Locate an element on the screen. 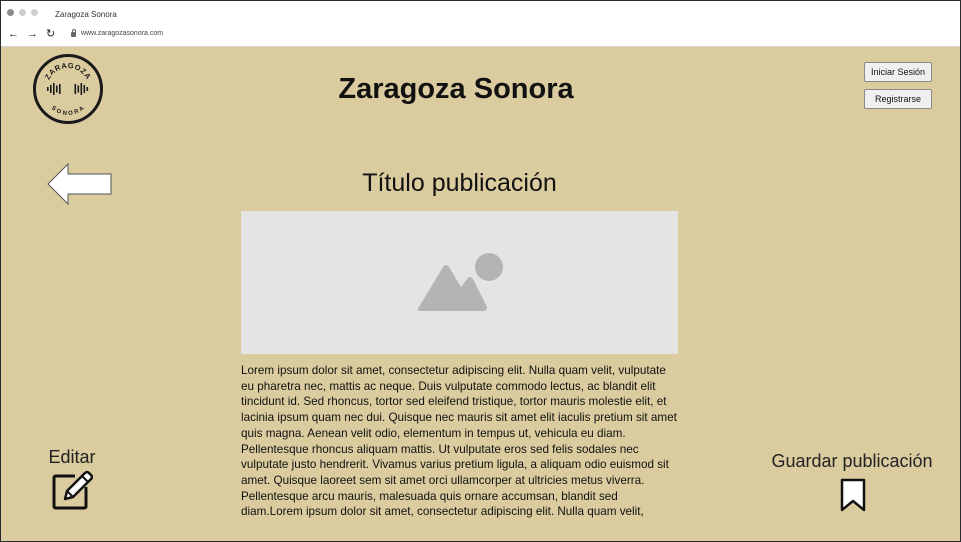 The height and width of the screenshot is (542, 961). register-button: Registrarse is located at coordinates (898, 99).